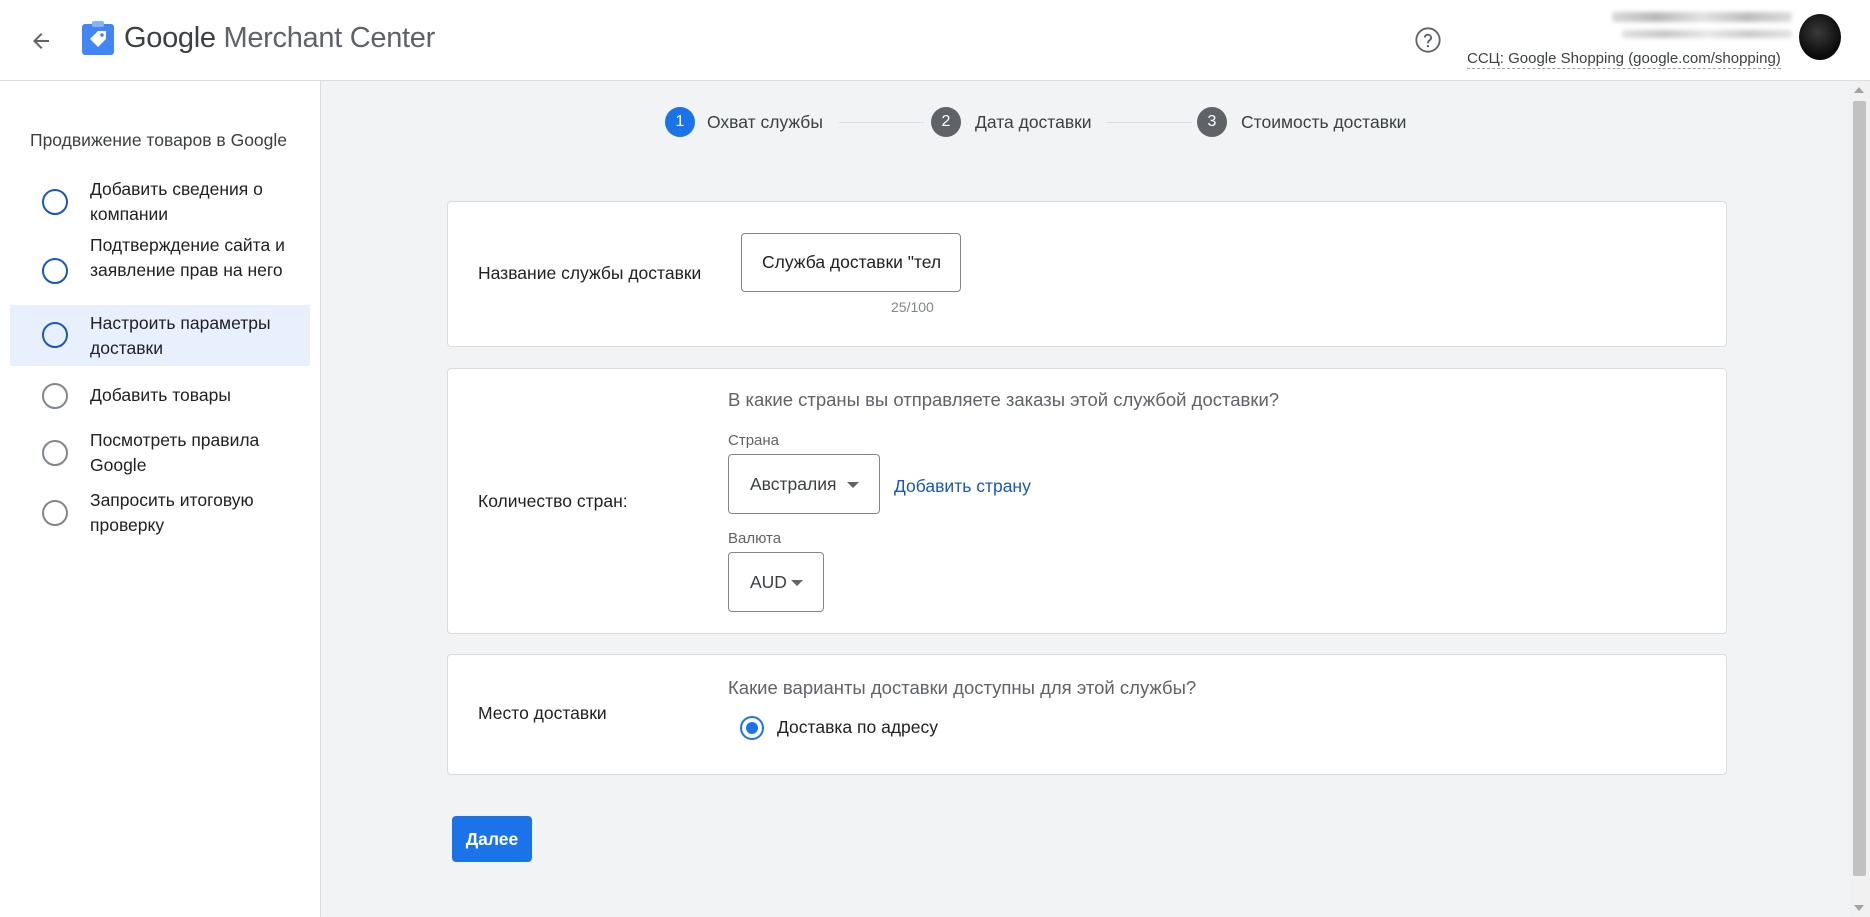 Image resolution: width=1870 pixels, height=917 pixels. What do you see at coordinates (180, 335) in the screenshot?
I see `sidebar-item-label: Настроить параметры доставки` at bounding box center [180, 335].